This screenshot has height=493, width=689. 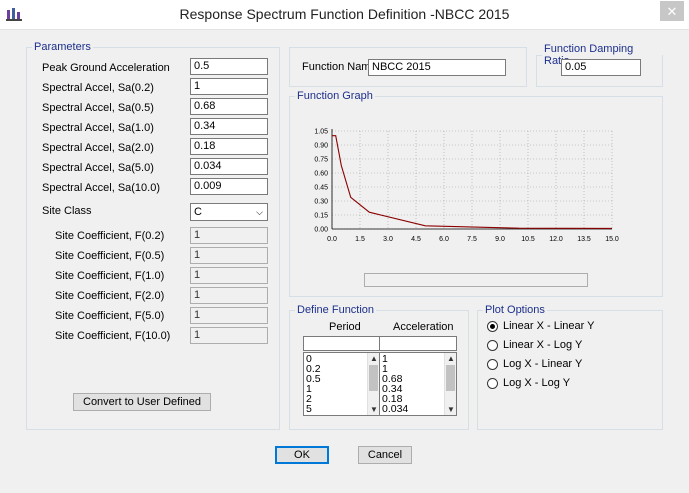 I want to click on period-list-item: 5, so click(x=313, y=409).